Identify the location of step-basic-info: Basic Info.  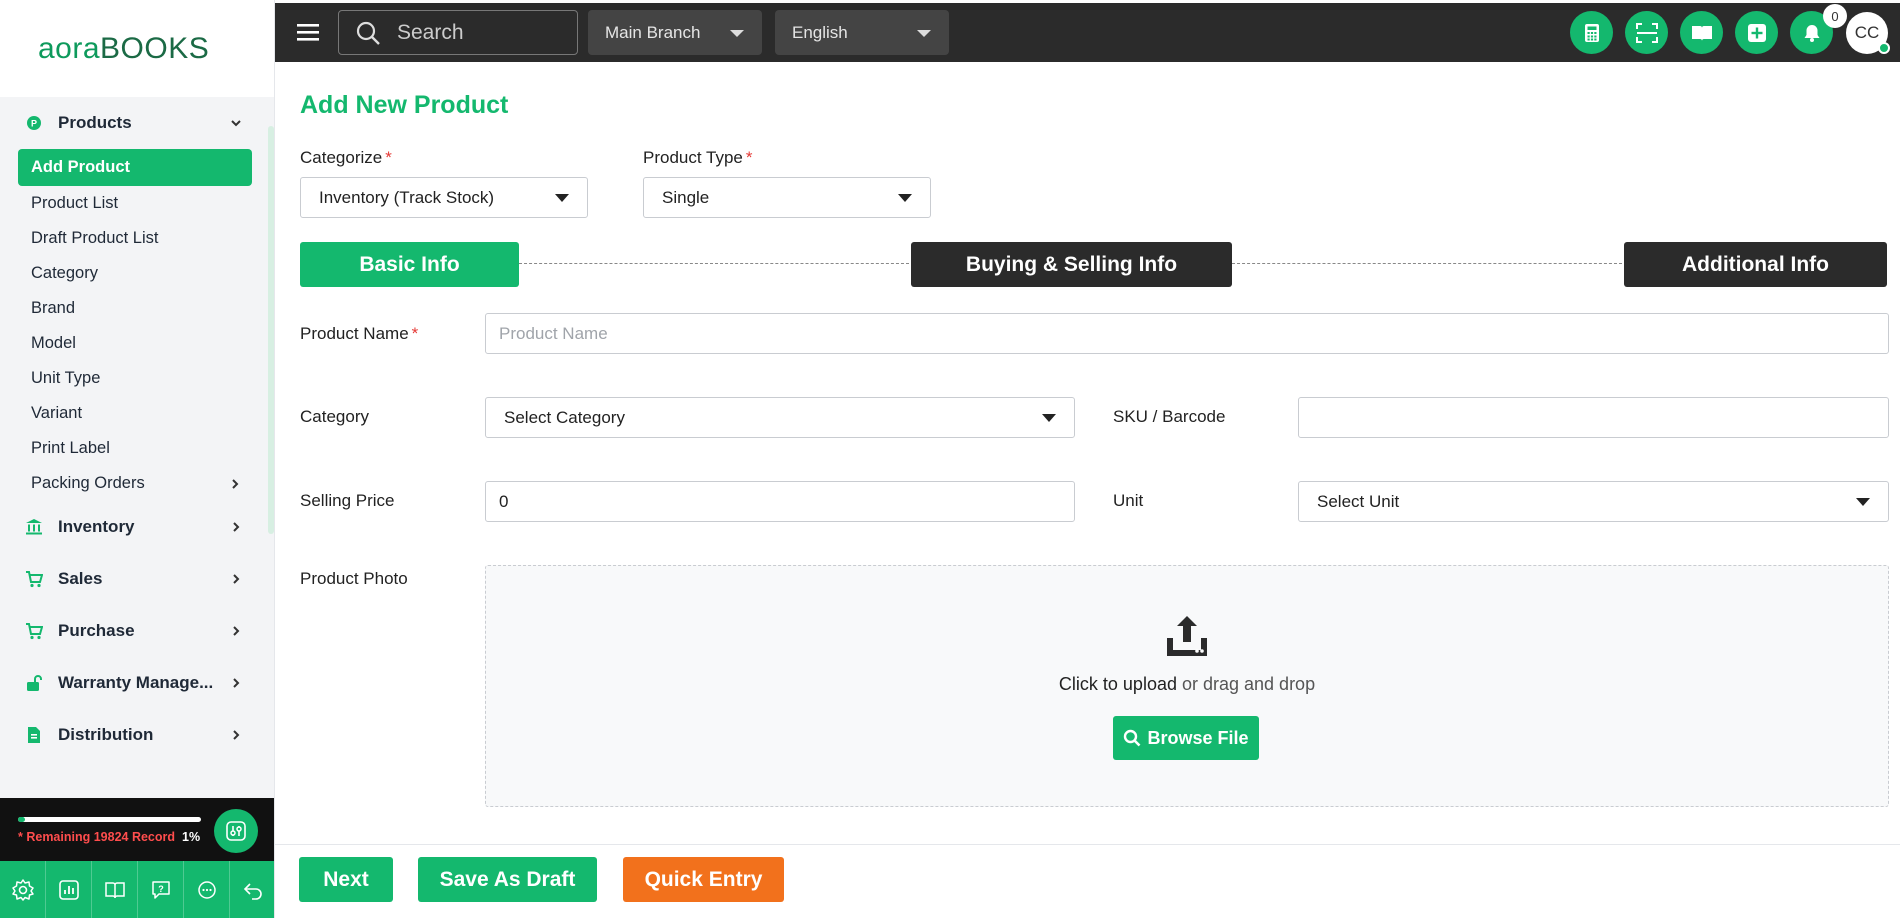
(409, 264).